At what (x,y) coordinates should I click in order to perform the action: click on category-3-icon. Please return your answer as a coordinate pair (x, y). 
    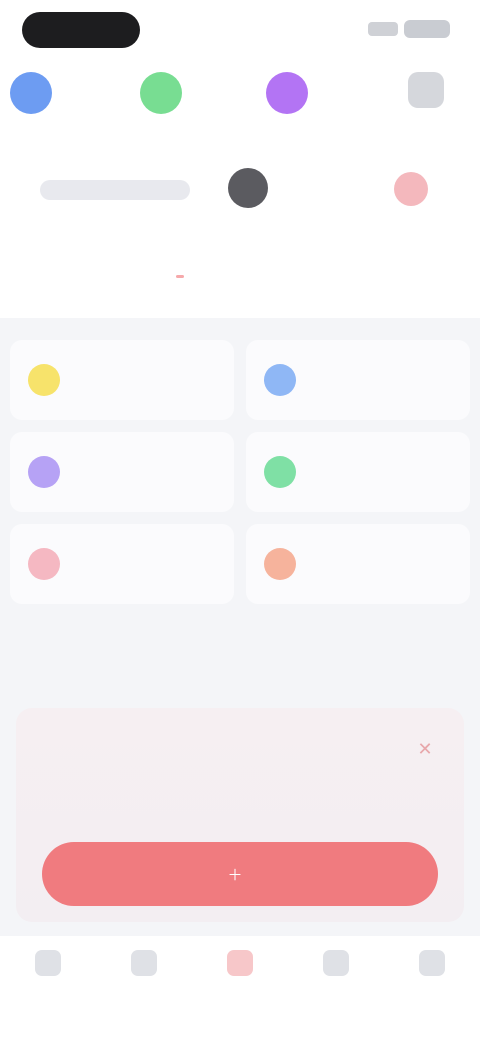
    Looking at the image, I should click on (287, 93).